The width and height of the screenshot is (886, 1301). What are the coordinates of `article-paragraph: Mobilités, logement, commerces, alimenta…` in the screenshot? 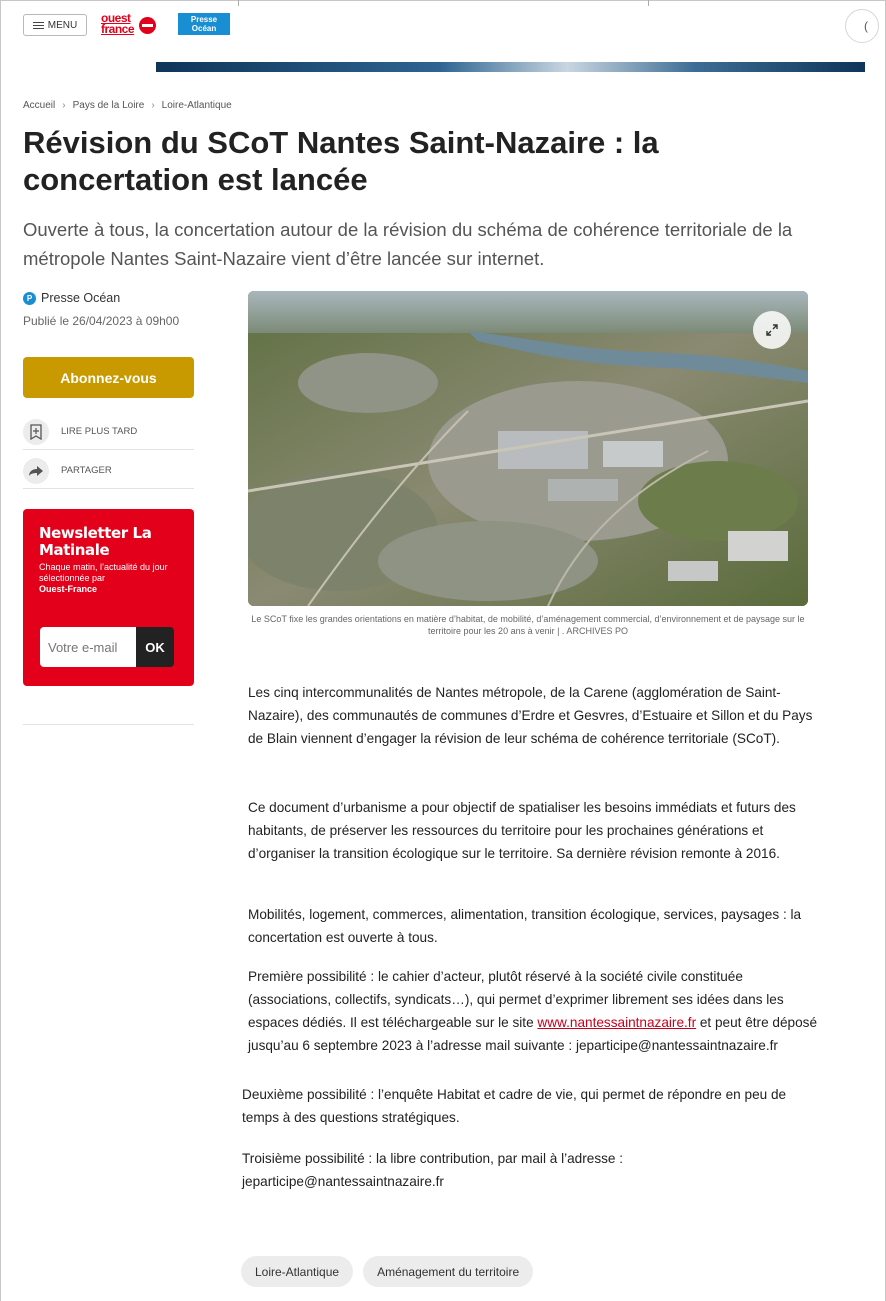 It's located at (525, 926).